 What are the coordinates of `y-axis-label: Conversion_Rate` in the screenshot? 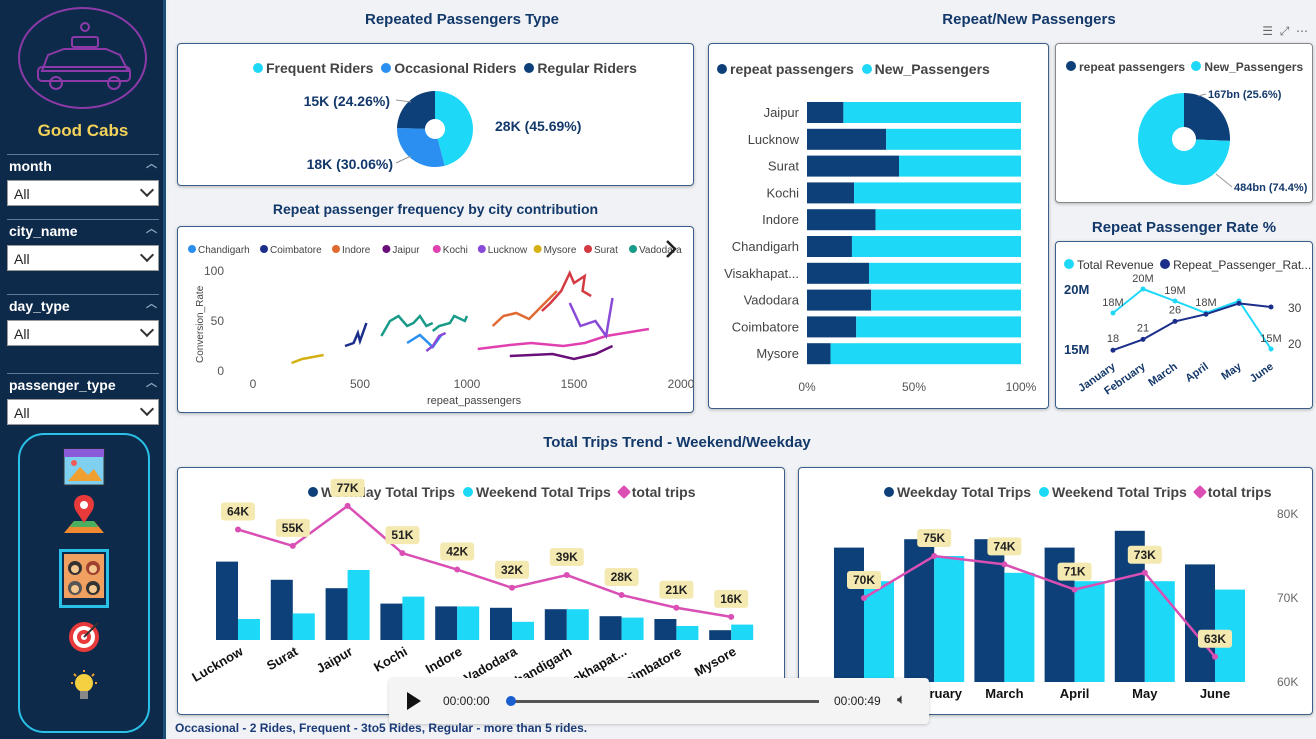 It's located at (200, 324).